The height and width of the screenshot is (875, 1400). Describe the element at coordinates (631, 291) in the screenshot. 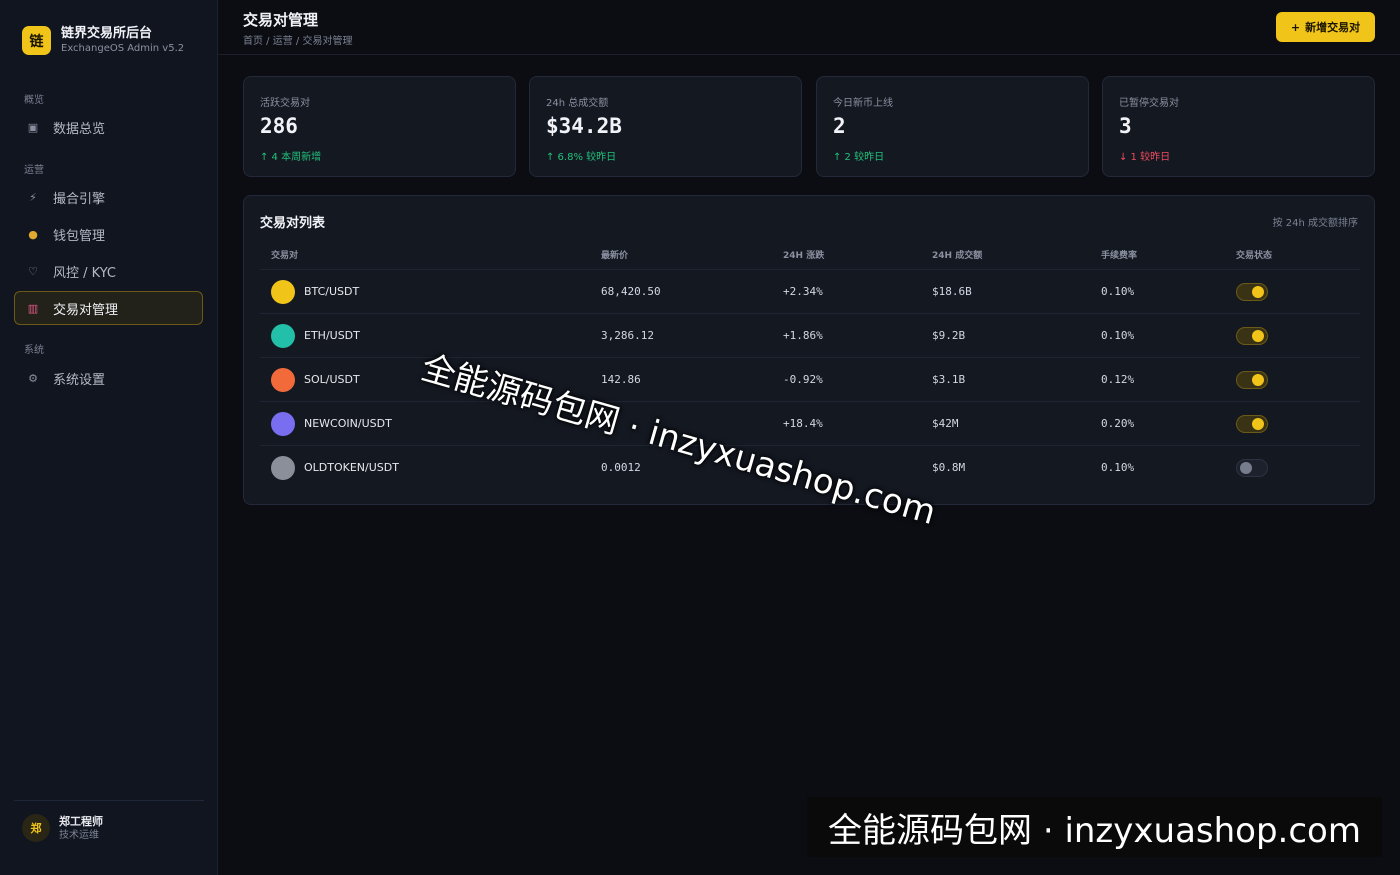

I see `last-price: 68,420.50` at that location.